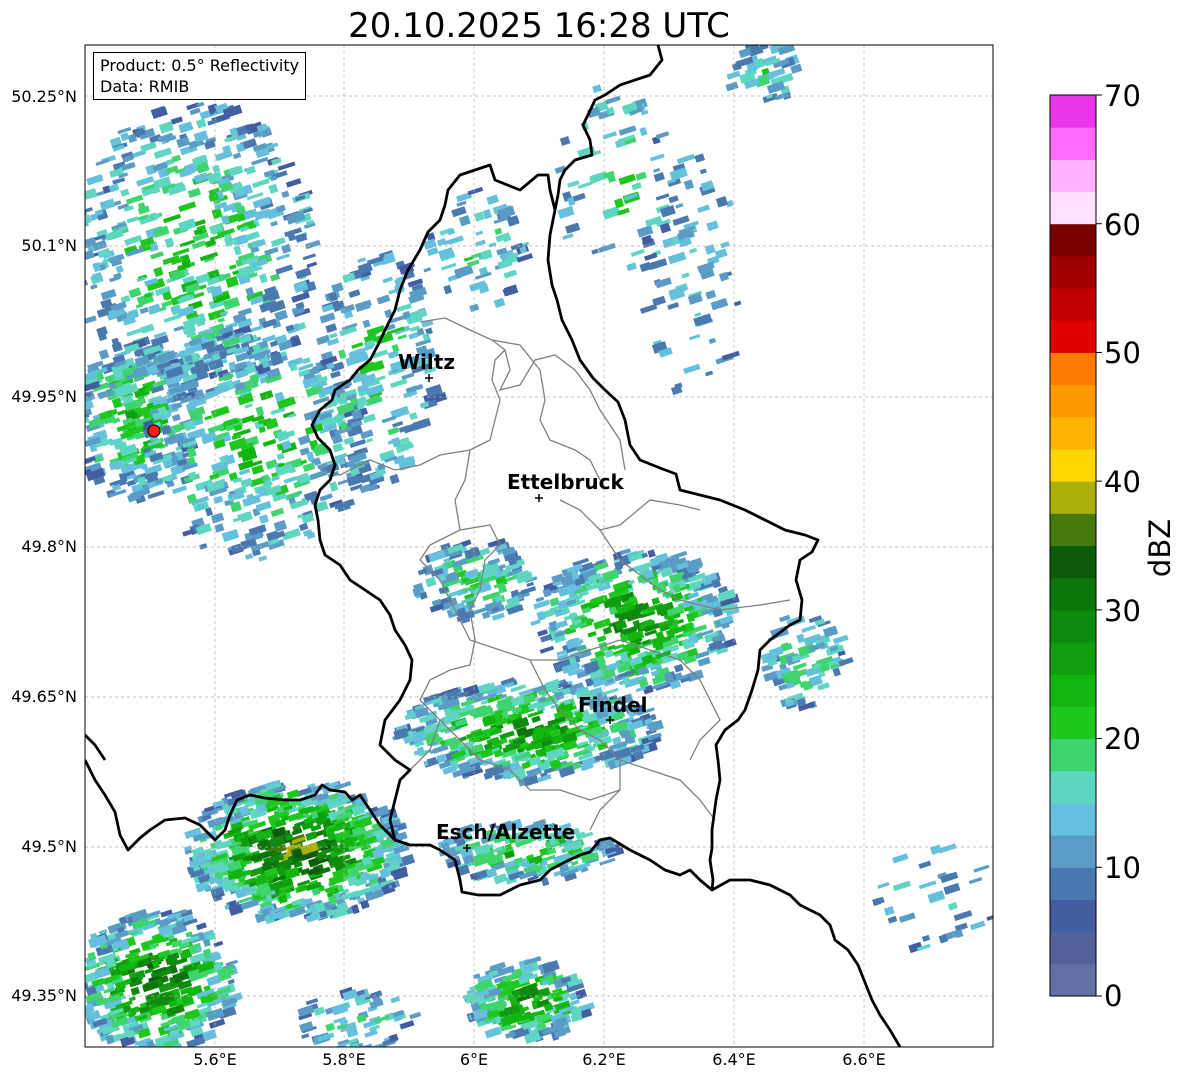 This screenshot has height=1081, width=1184. What do you see at coordinates (1099, 545) in the screenshot?
I see `colorbar-tick-marks` at bounding box center [1099, 545].